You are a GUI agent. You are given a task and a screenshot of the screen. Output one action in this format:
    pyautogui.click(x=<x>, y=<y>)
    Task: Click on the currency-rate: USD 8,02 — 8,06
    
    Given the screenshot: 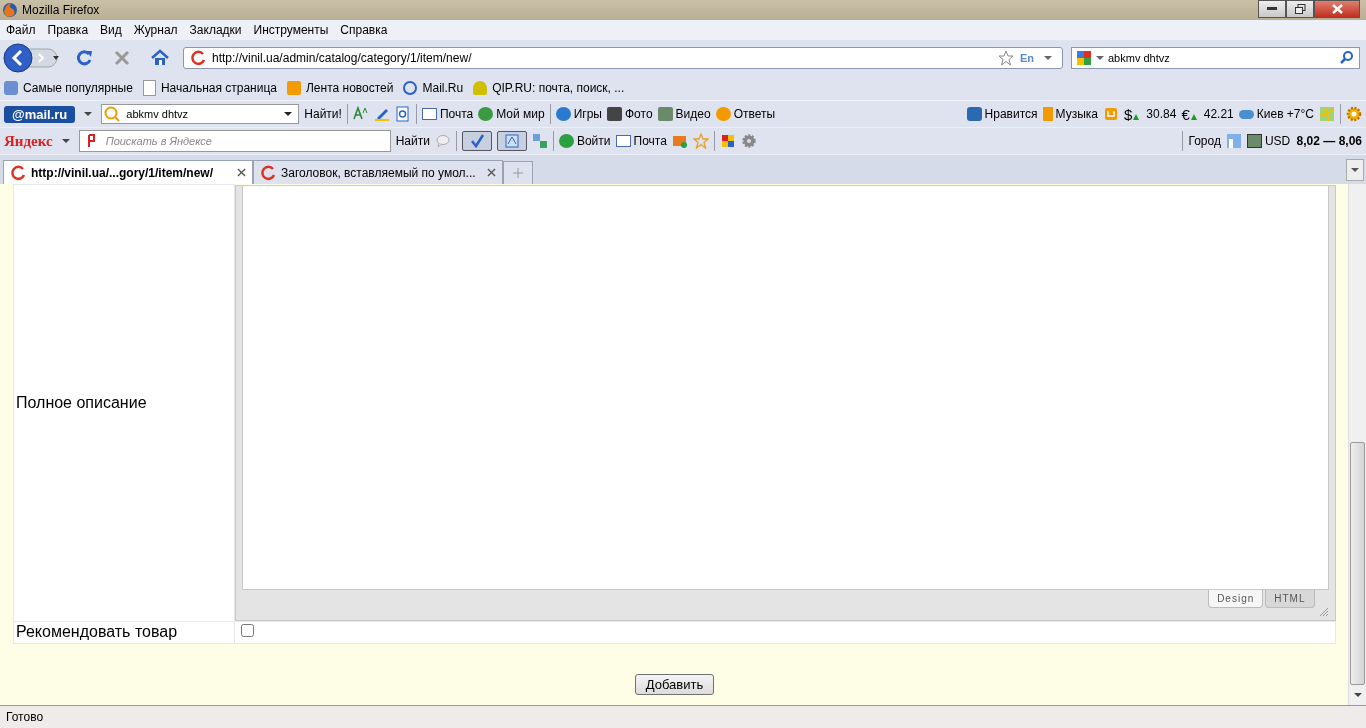 What is the action you would take?
    pyautogui.click(x=1304, y=141)
    